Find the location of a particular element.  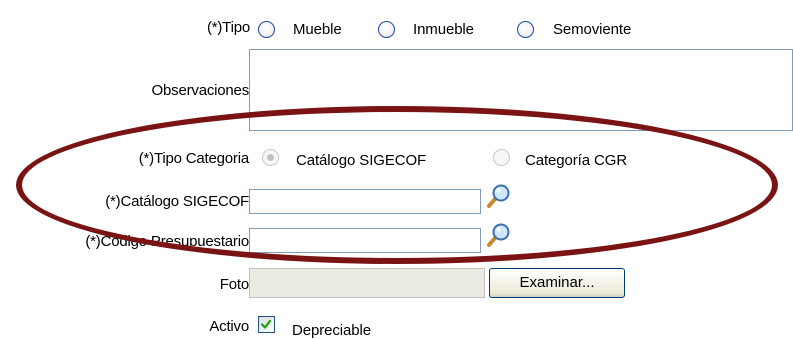

catalogo-sigecof-radio is located at coordinates (270, 157).